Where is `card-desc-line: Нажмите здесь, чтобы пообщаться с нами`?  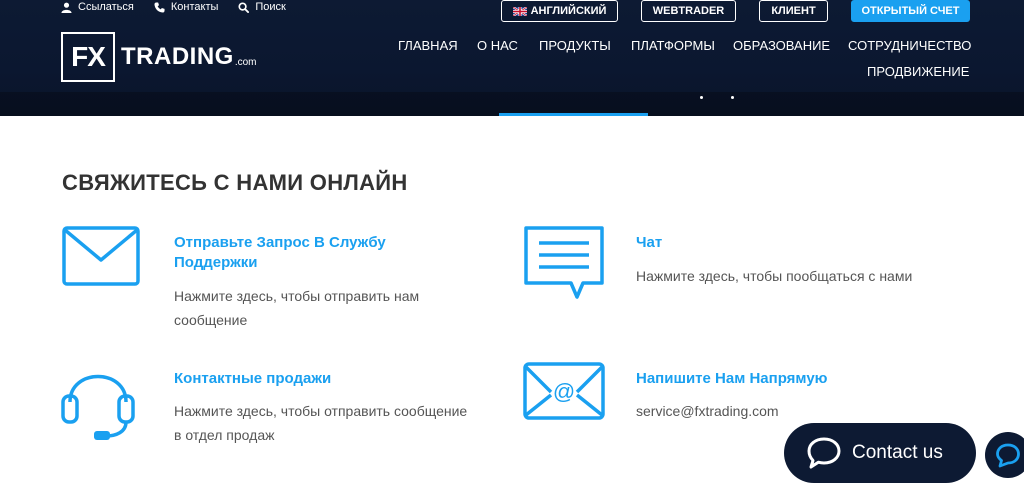
card-desc-line: Нажмите здесь, чтобы пообщаться с нами is located at coordinates (774, 276).